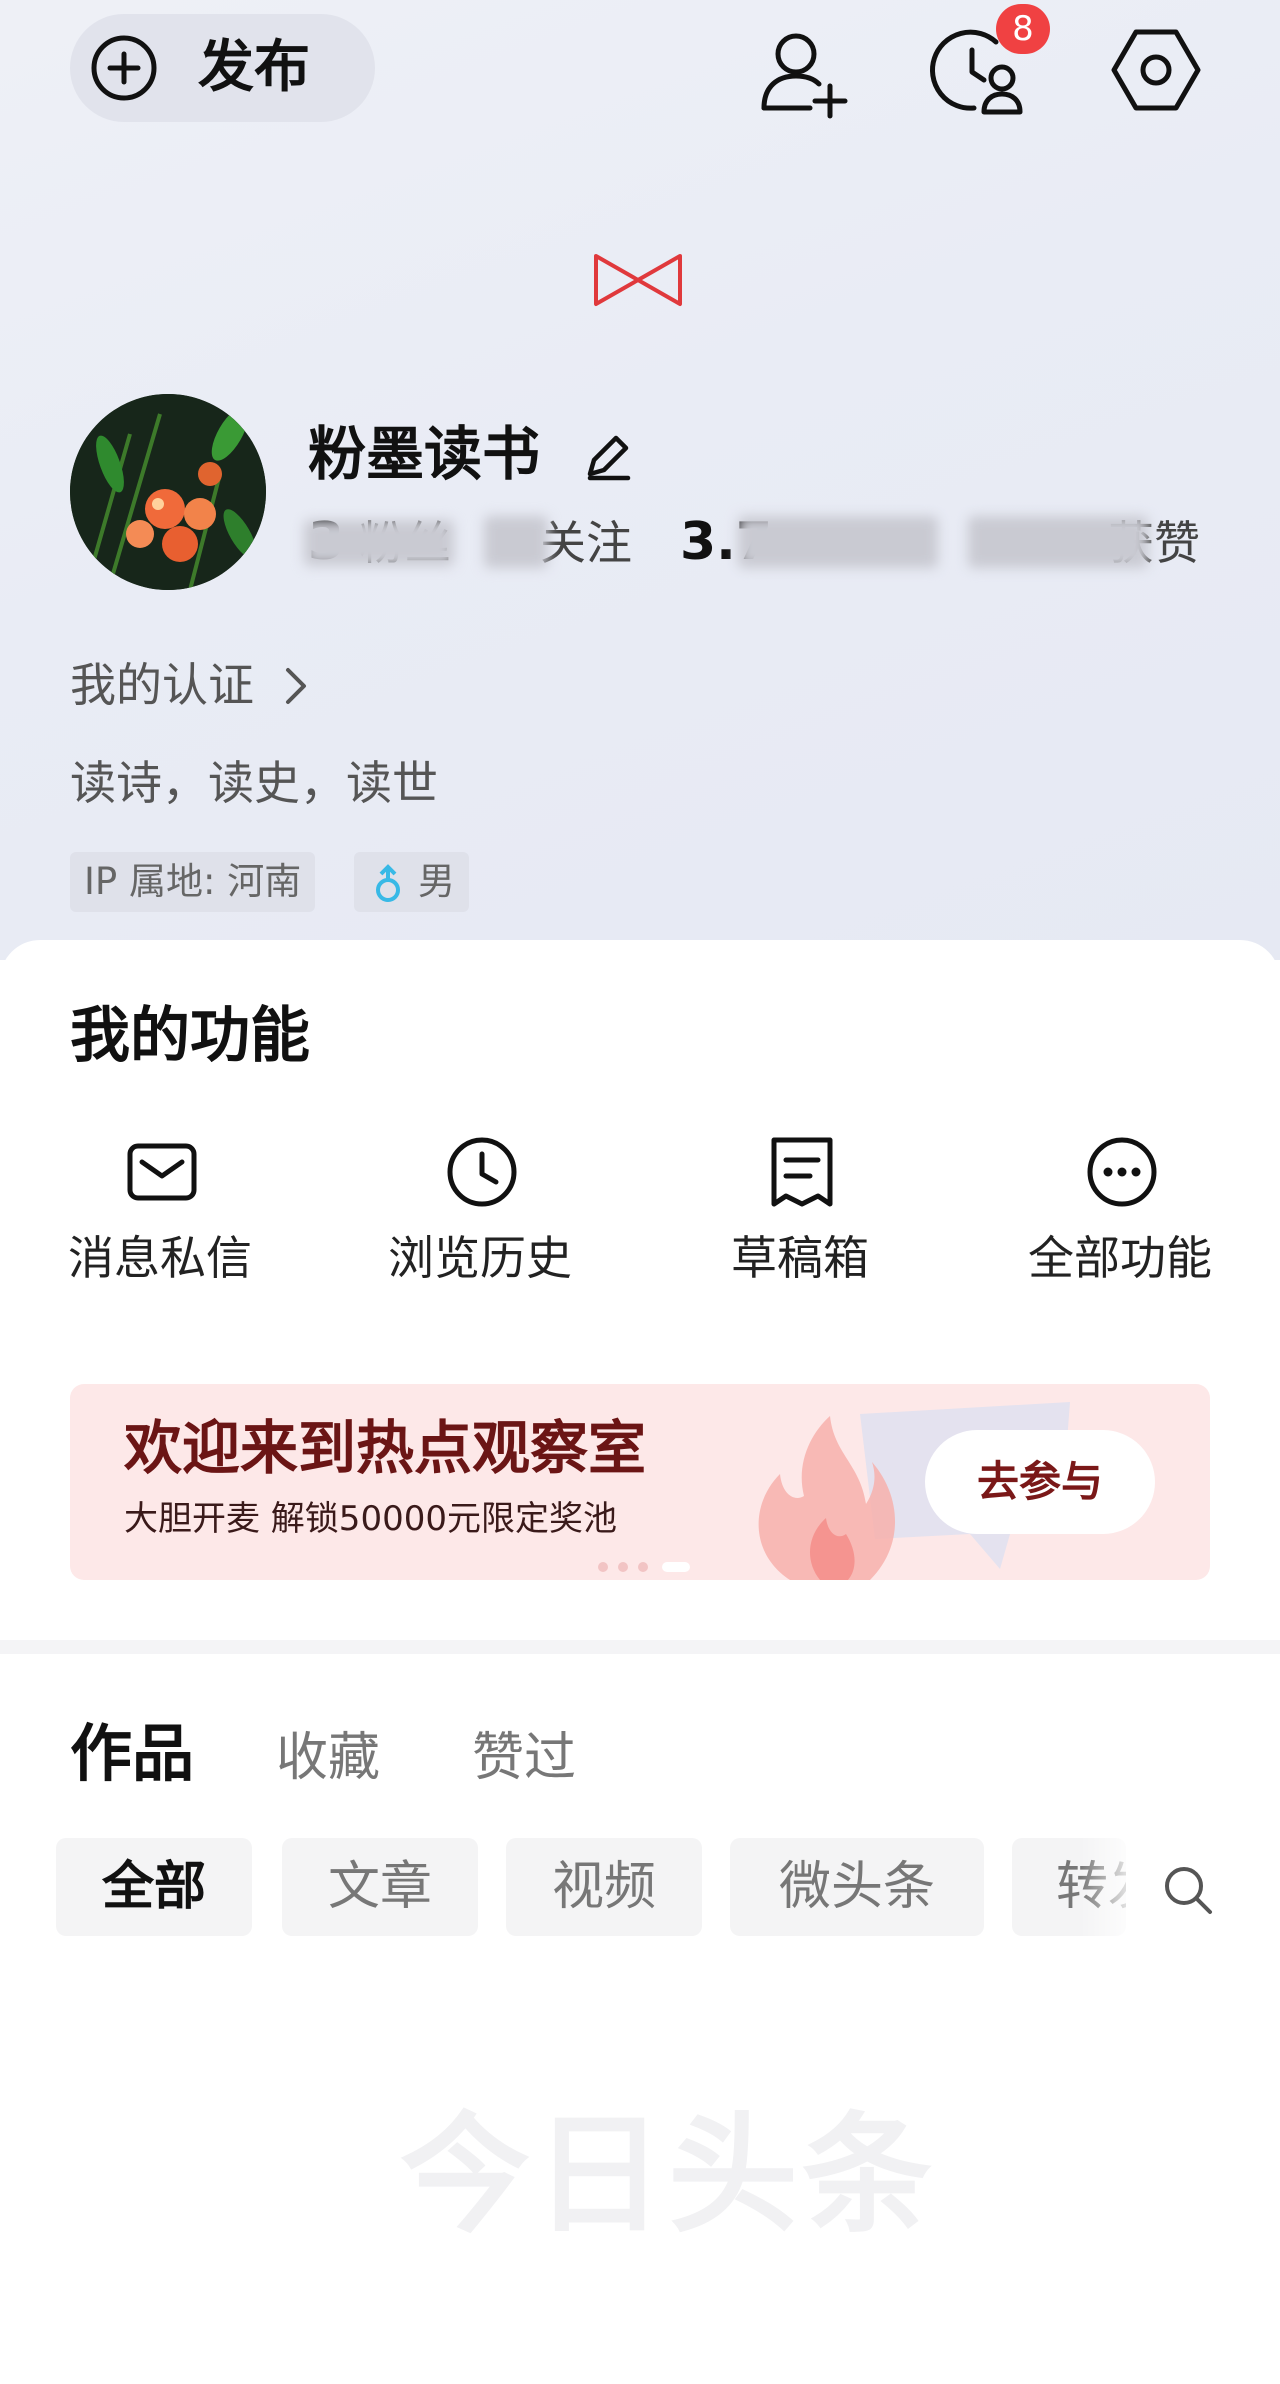 This screenshot has width=1280, height=2384. I want to click on join-button: 去参与, so click(1040, 1482).